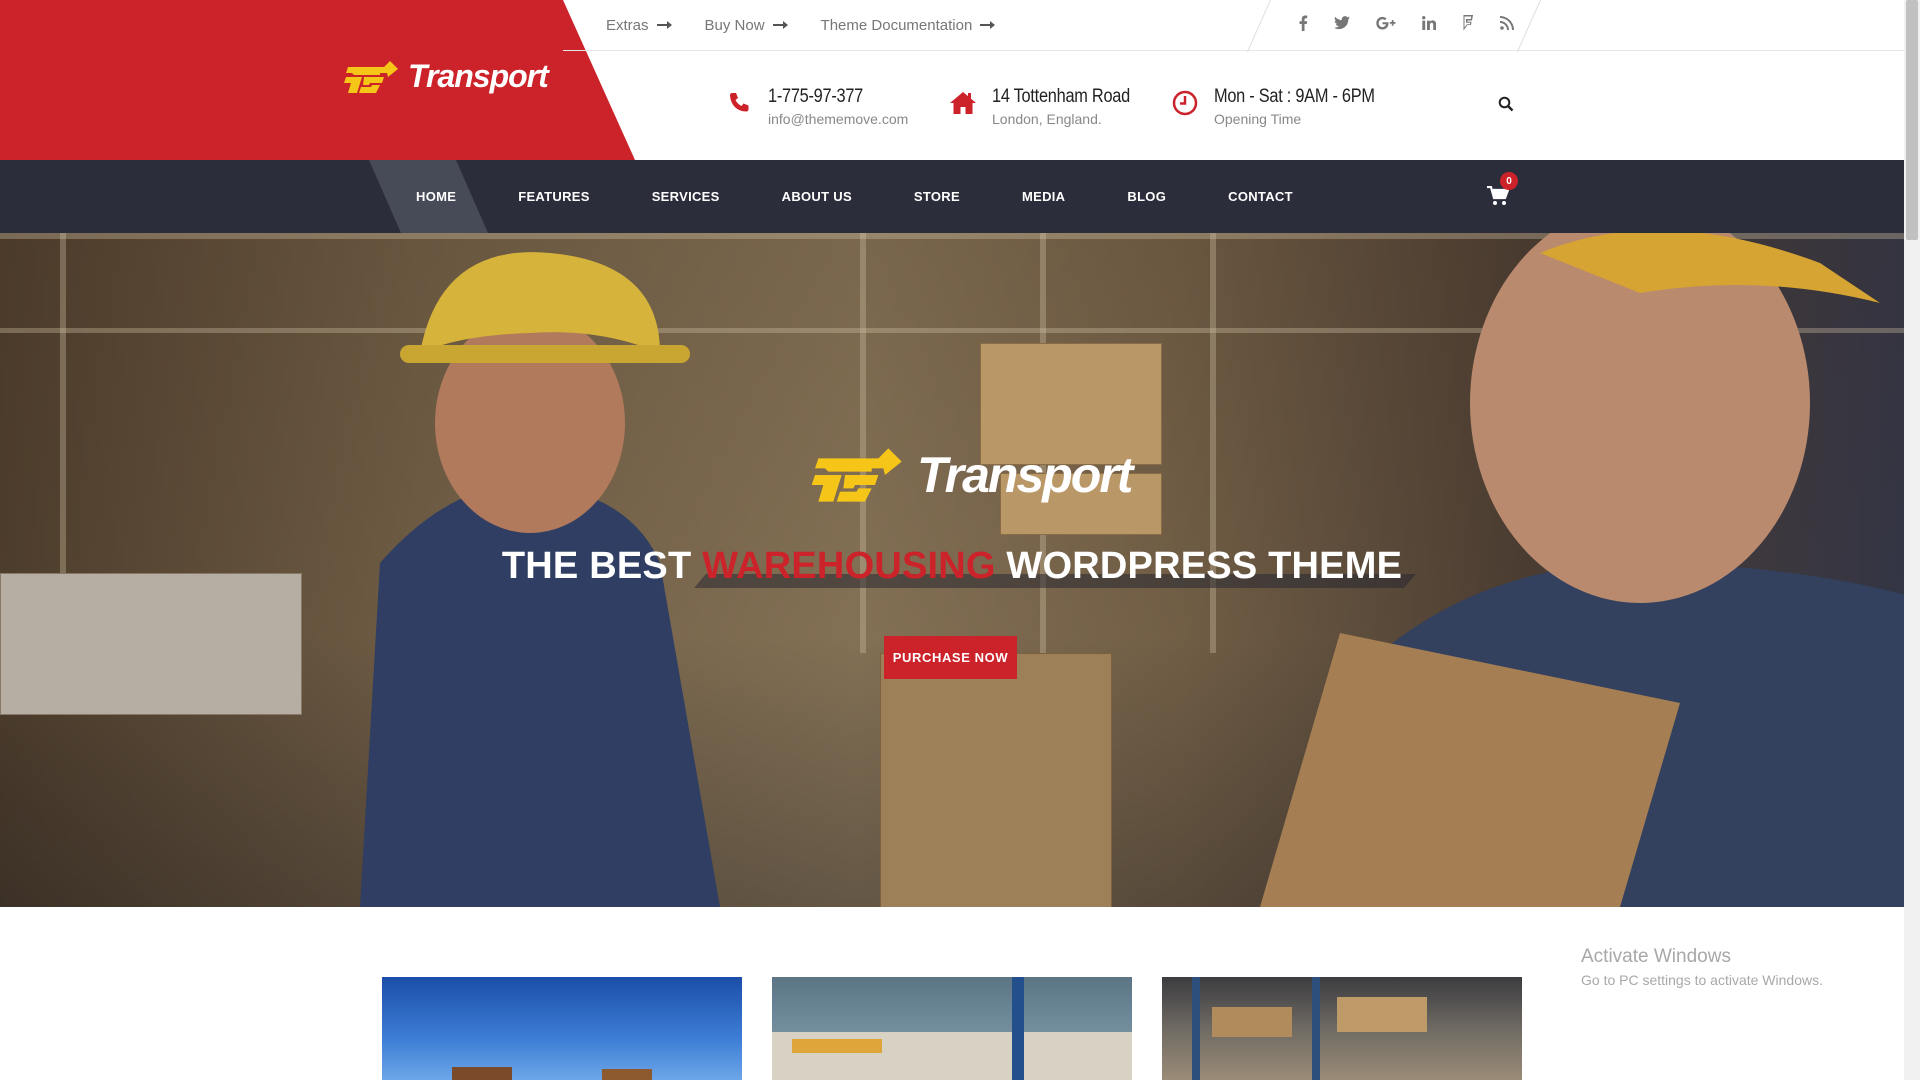 The width and height of the screenshot is (1920, 1080). I want to click on search-icon, so click(1508, 106).